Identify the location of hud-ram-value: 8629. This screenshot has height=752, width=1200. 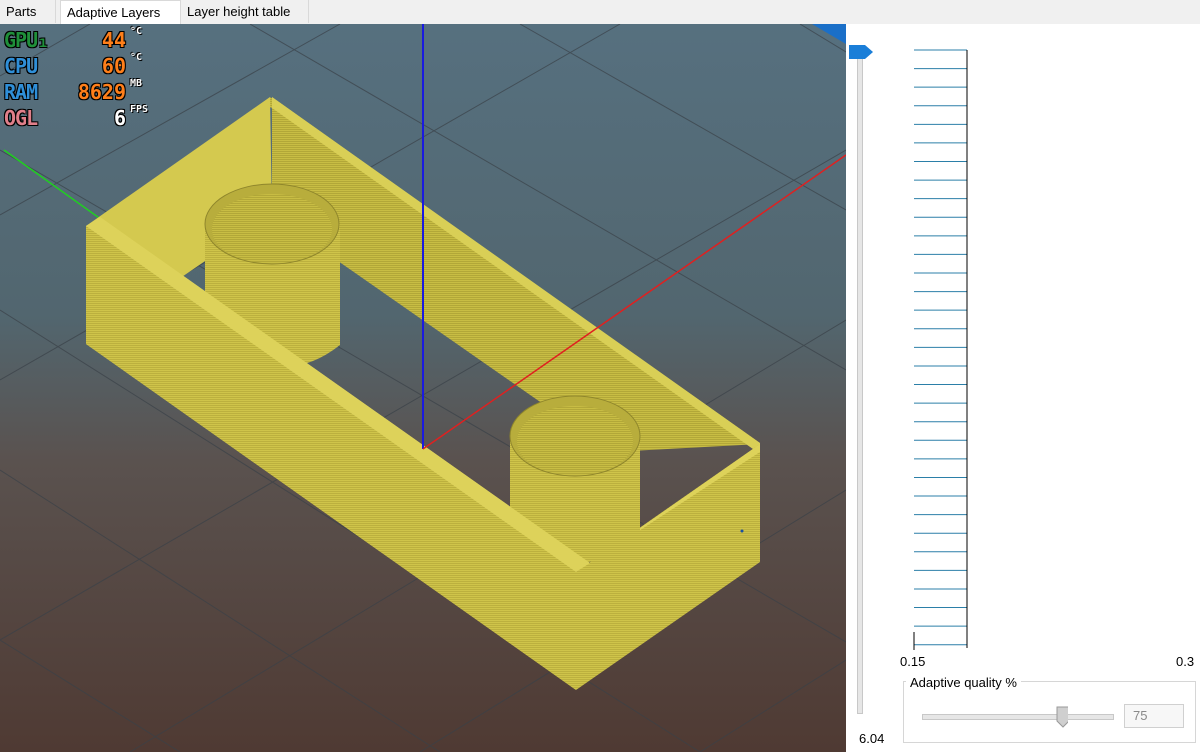
(101, 92).